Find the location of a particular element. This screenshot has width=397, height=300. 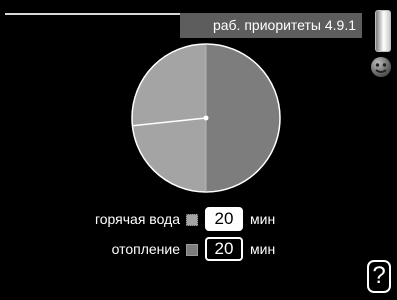

page-title: раб. приоритеты 4.9.1 is located at coordinates (271, 25).